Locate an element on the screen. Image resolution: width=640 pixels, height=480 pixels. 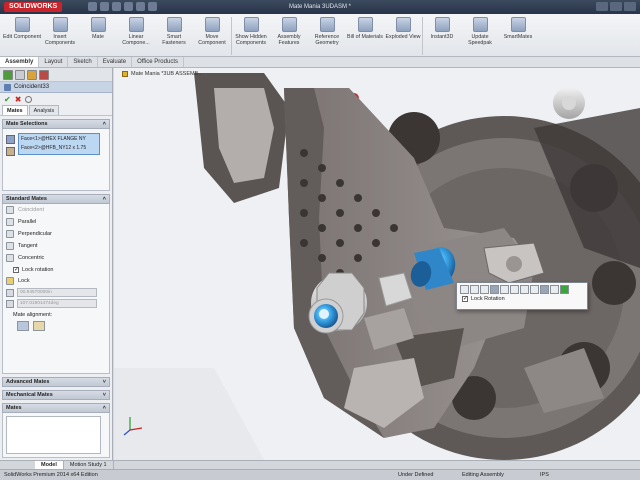
standard-mates-header: Standard Mates ˄ is located at coordinates (56, 199).